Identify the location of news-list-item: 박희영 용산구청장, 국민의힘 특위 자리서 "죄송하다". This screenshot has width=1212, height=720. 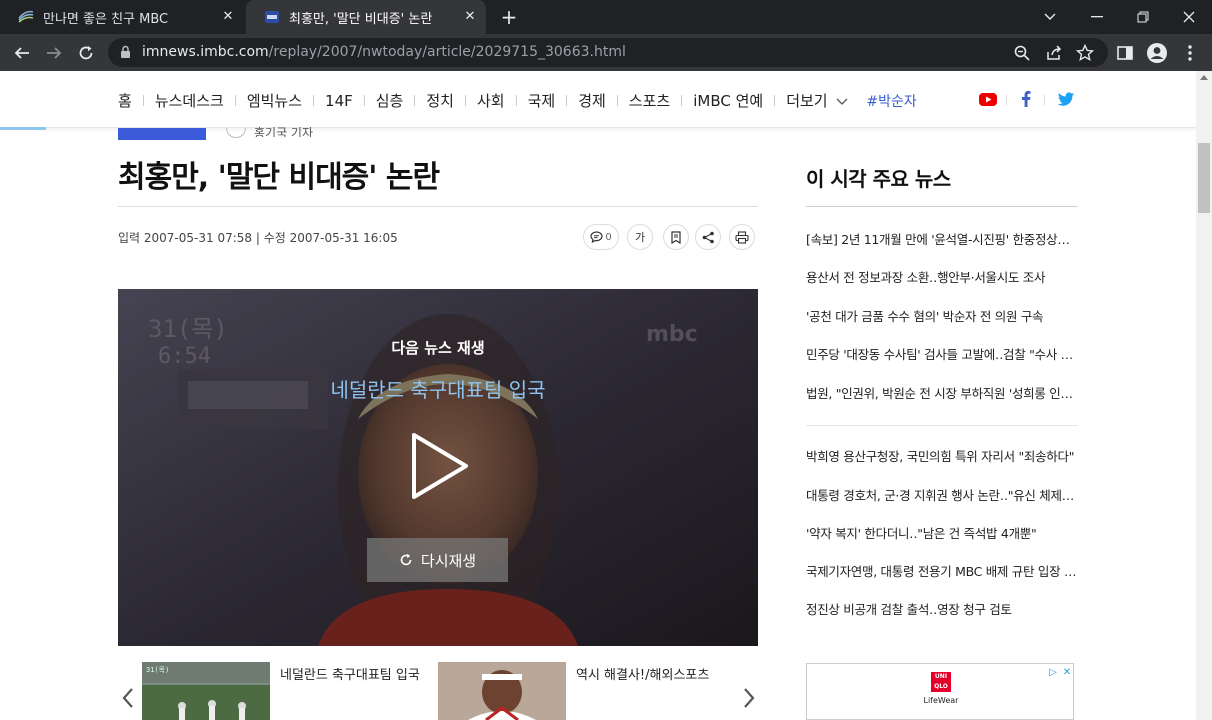
(942, 455).